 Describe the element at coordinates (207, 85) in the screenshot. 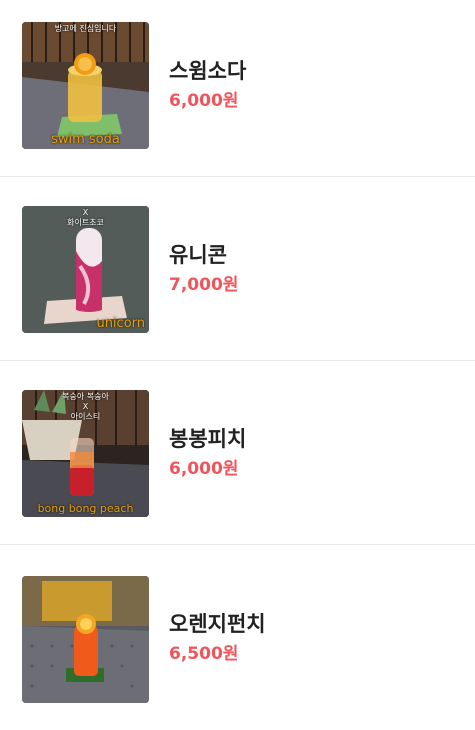

I see `menu-item-info: 스윔소다 6,000원` at that location.